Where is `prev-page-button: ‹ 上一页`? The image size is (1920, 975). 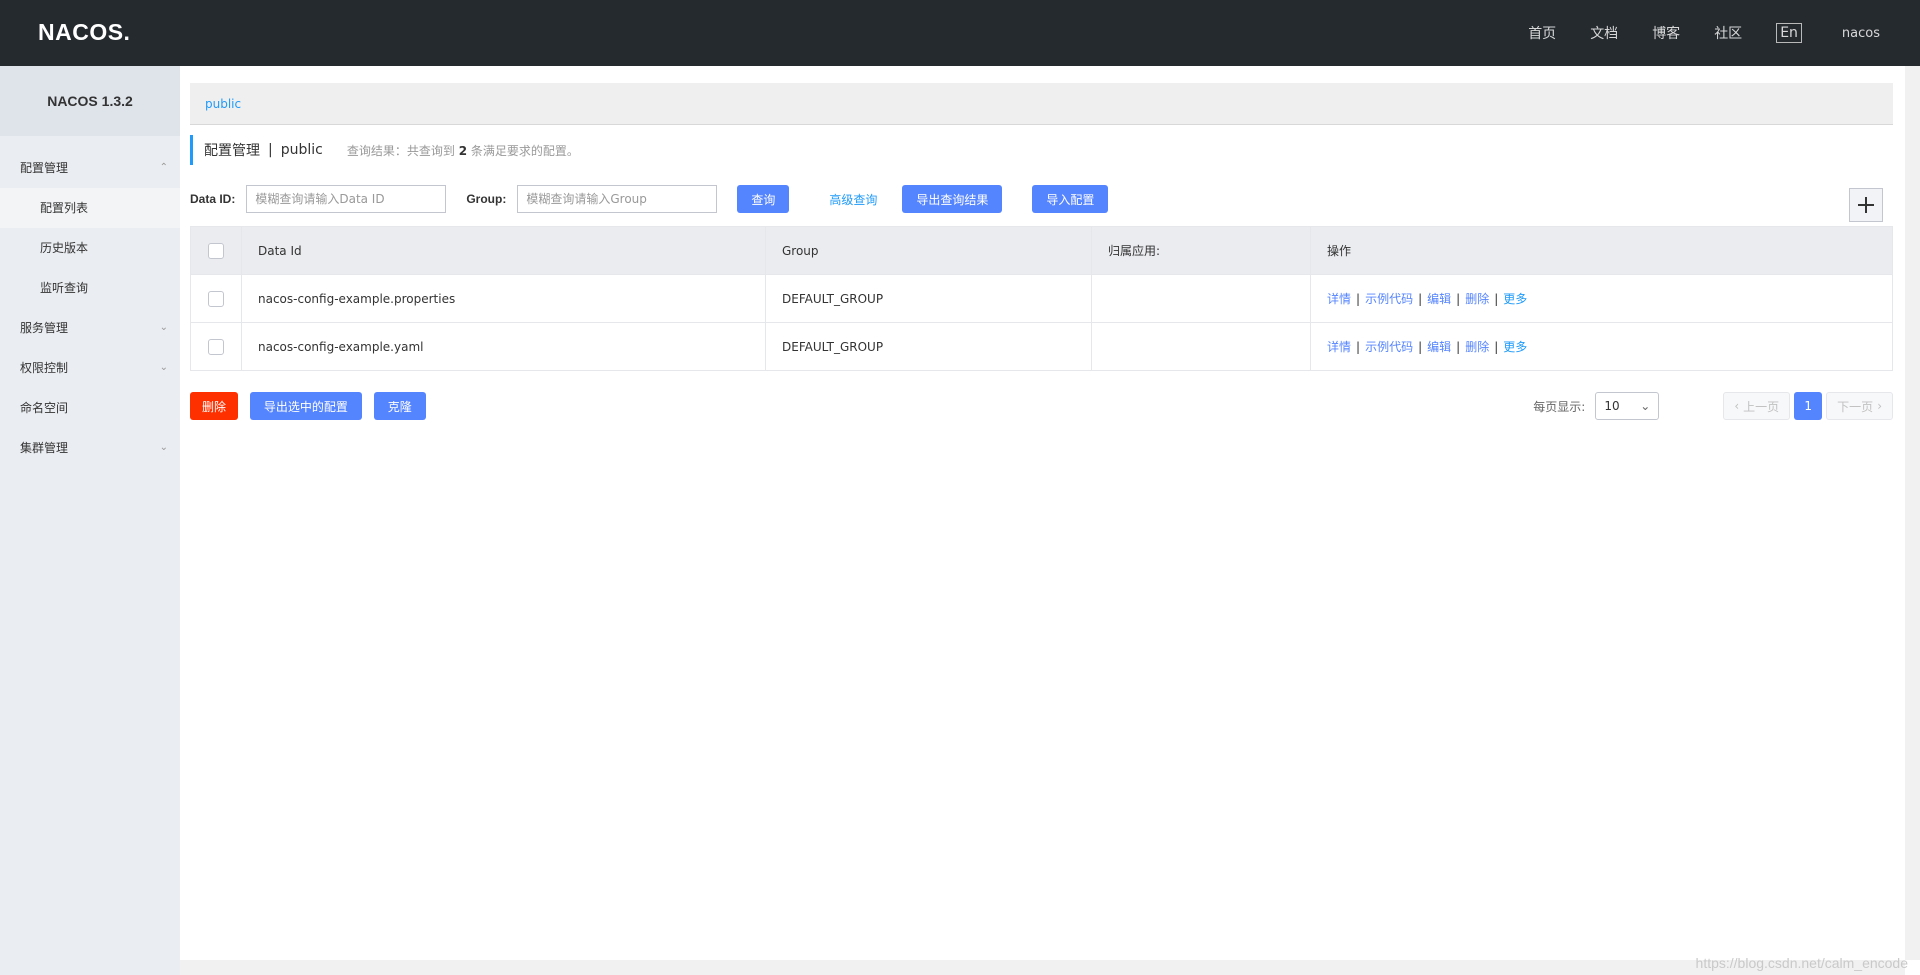 prev-page-button: ‹ 上一页 is located at coordinates (1757, 406).